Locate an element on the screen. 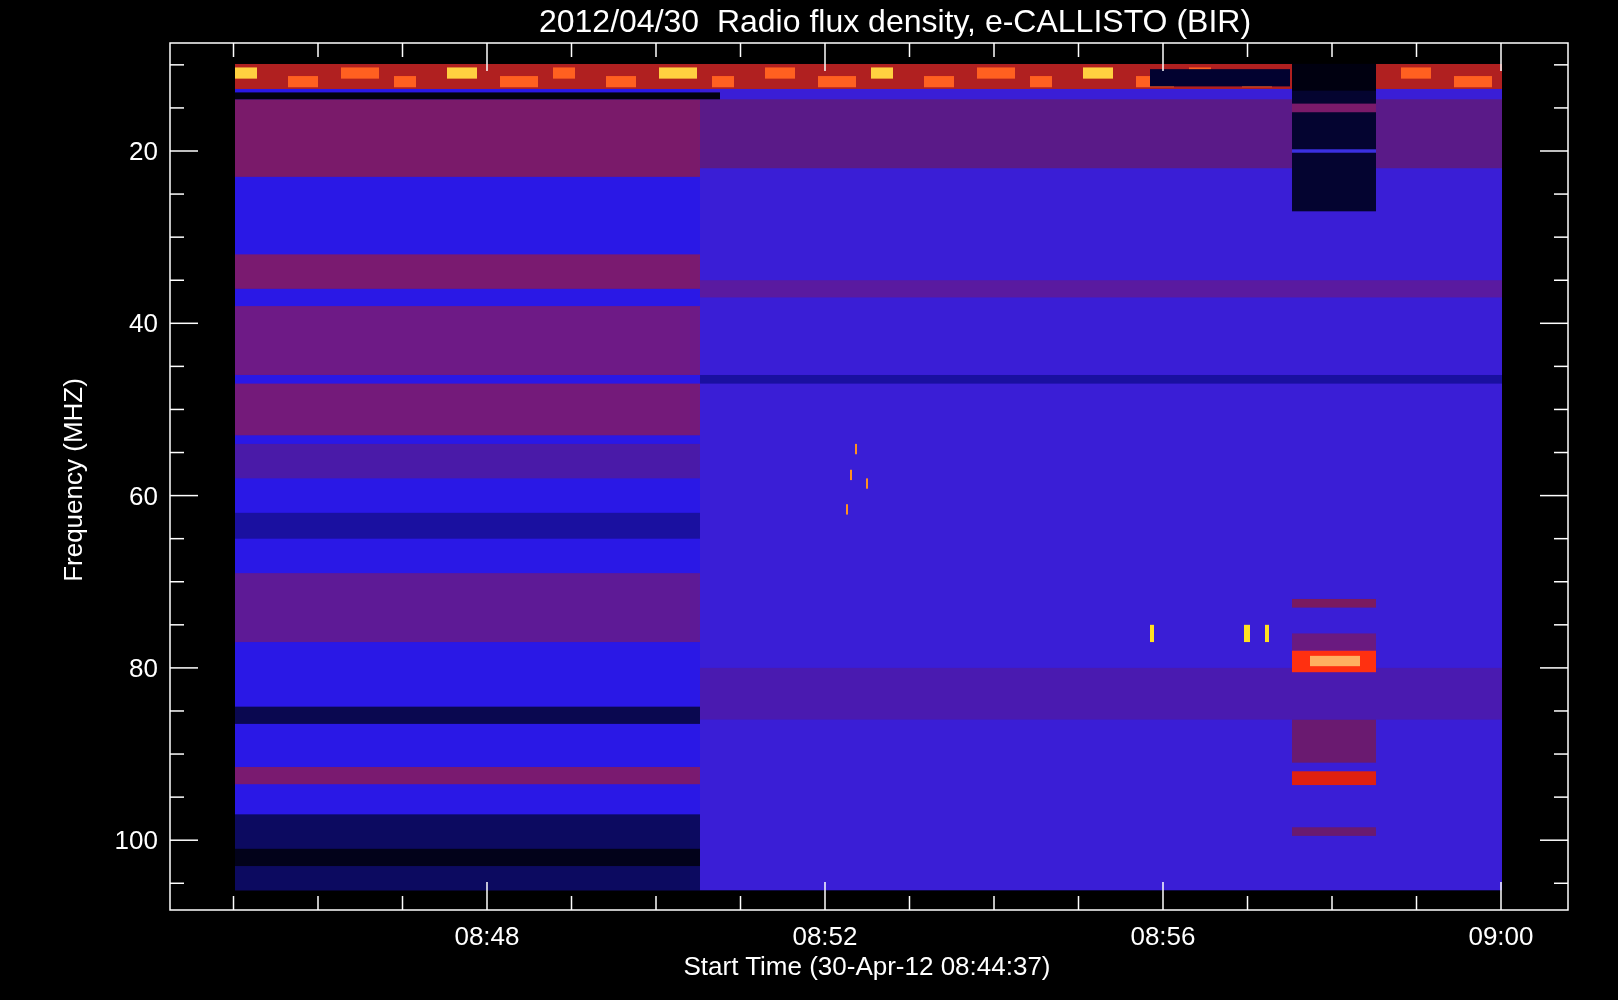 The height and width of the screenshot is (1000, 1618). x-tick-label: 09:00 is located at coordinates (1501, 936).